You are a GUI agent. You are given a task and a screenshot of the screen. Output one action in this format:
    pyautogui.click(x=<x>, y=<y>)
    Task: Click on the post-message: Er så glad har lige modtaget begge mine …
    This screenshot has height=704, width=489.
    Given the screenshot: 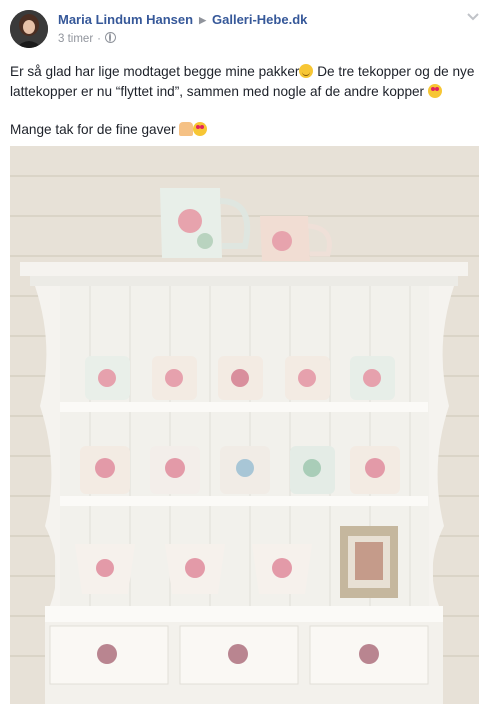 What is the action you would take?
    pyautogui.click(x=245, y=101)
    